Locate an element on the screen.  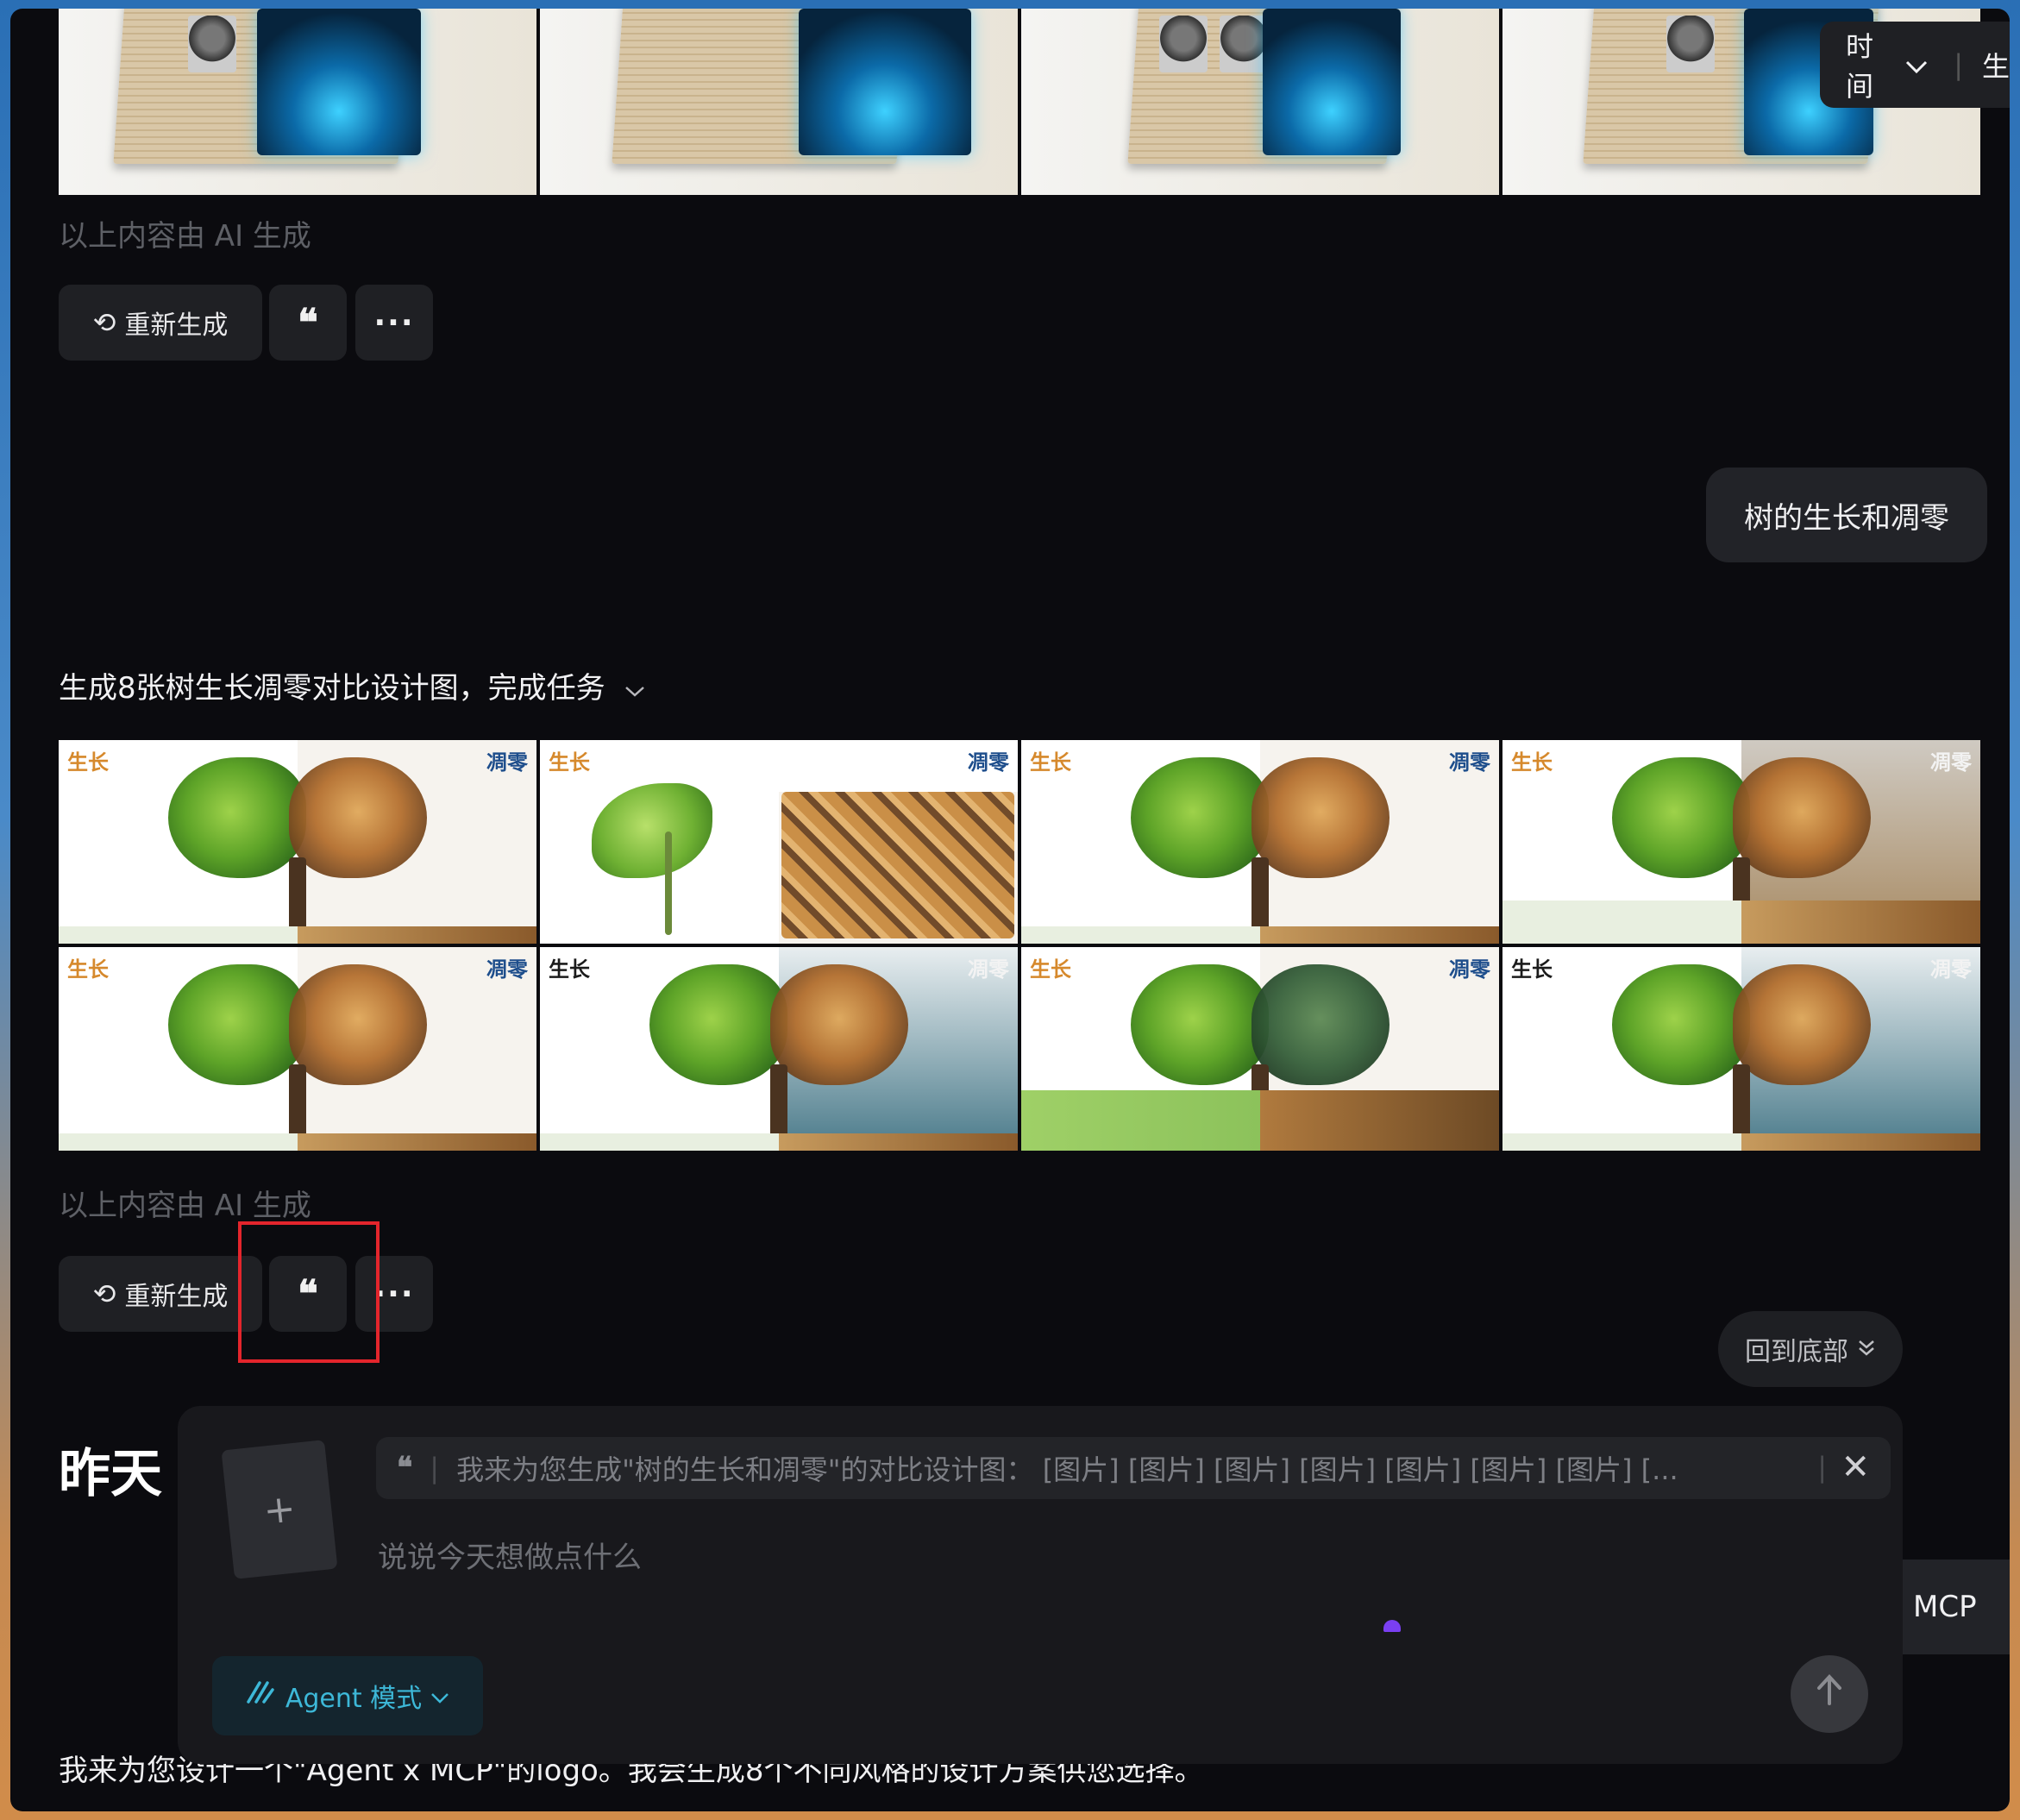
close-icon: ✕ is located at coordinates (1855, 1467).